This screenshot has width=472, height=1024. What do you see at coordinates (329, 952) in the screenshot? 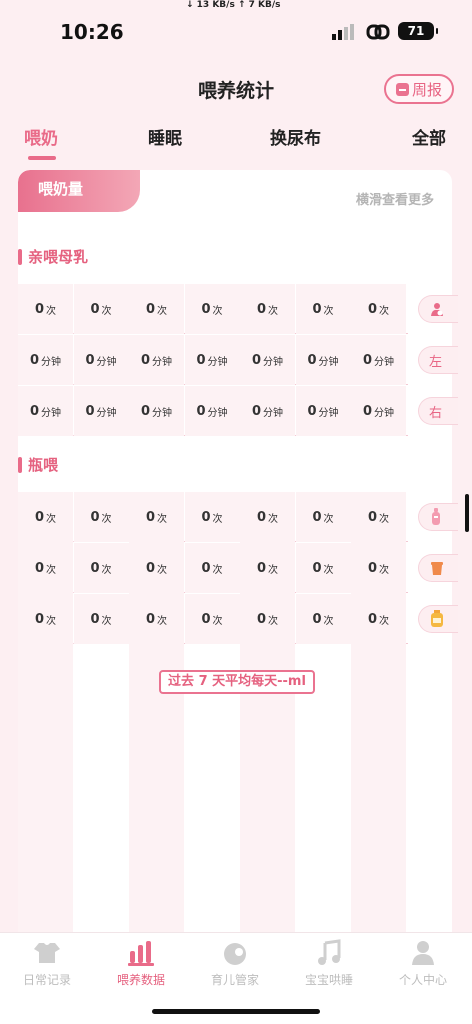
I see `music-note-icon` at bounding box center [329, 952].